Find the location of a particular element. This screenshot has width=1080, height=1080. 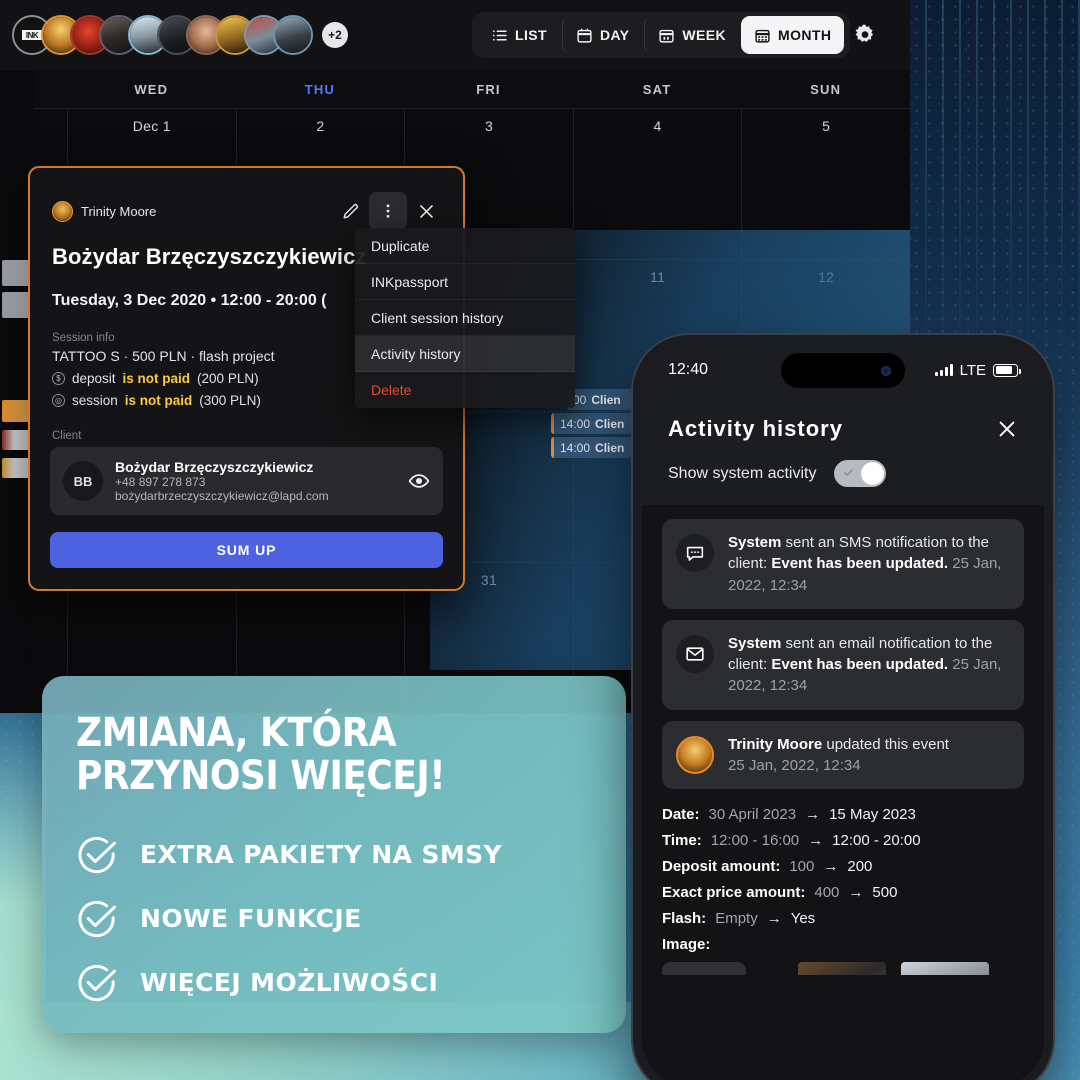

close-button is located at coordinates (426, 211).